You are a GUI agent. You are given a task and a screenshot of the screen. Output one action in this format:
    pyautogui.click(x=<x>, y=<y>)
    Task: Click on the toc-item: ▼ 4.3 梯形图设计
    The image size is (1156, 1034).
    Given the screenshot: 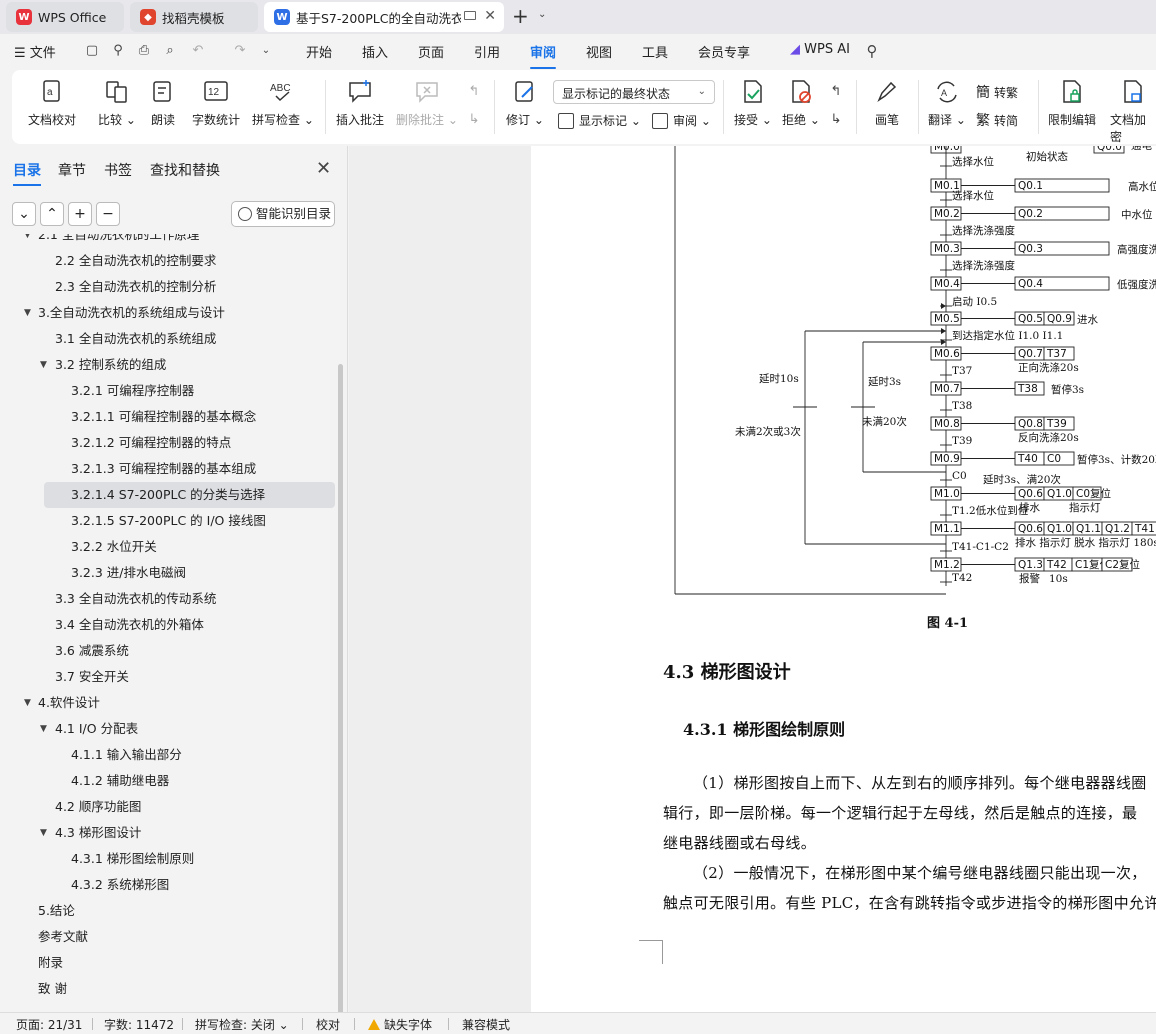 What is the action you would take?
    pyautogui.click(x=168, y=833)
    